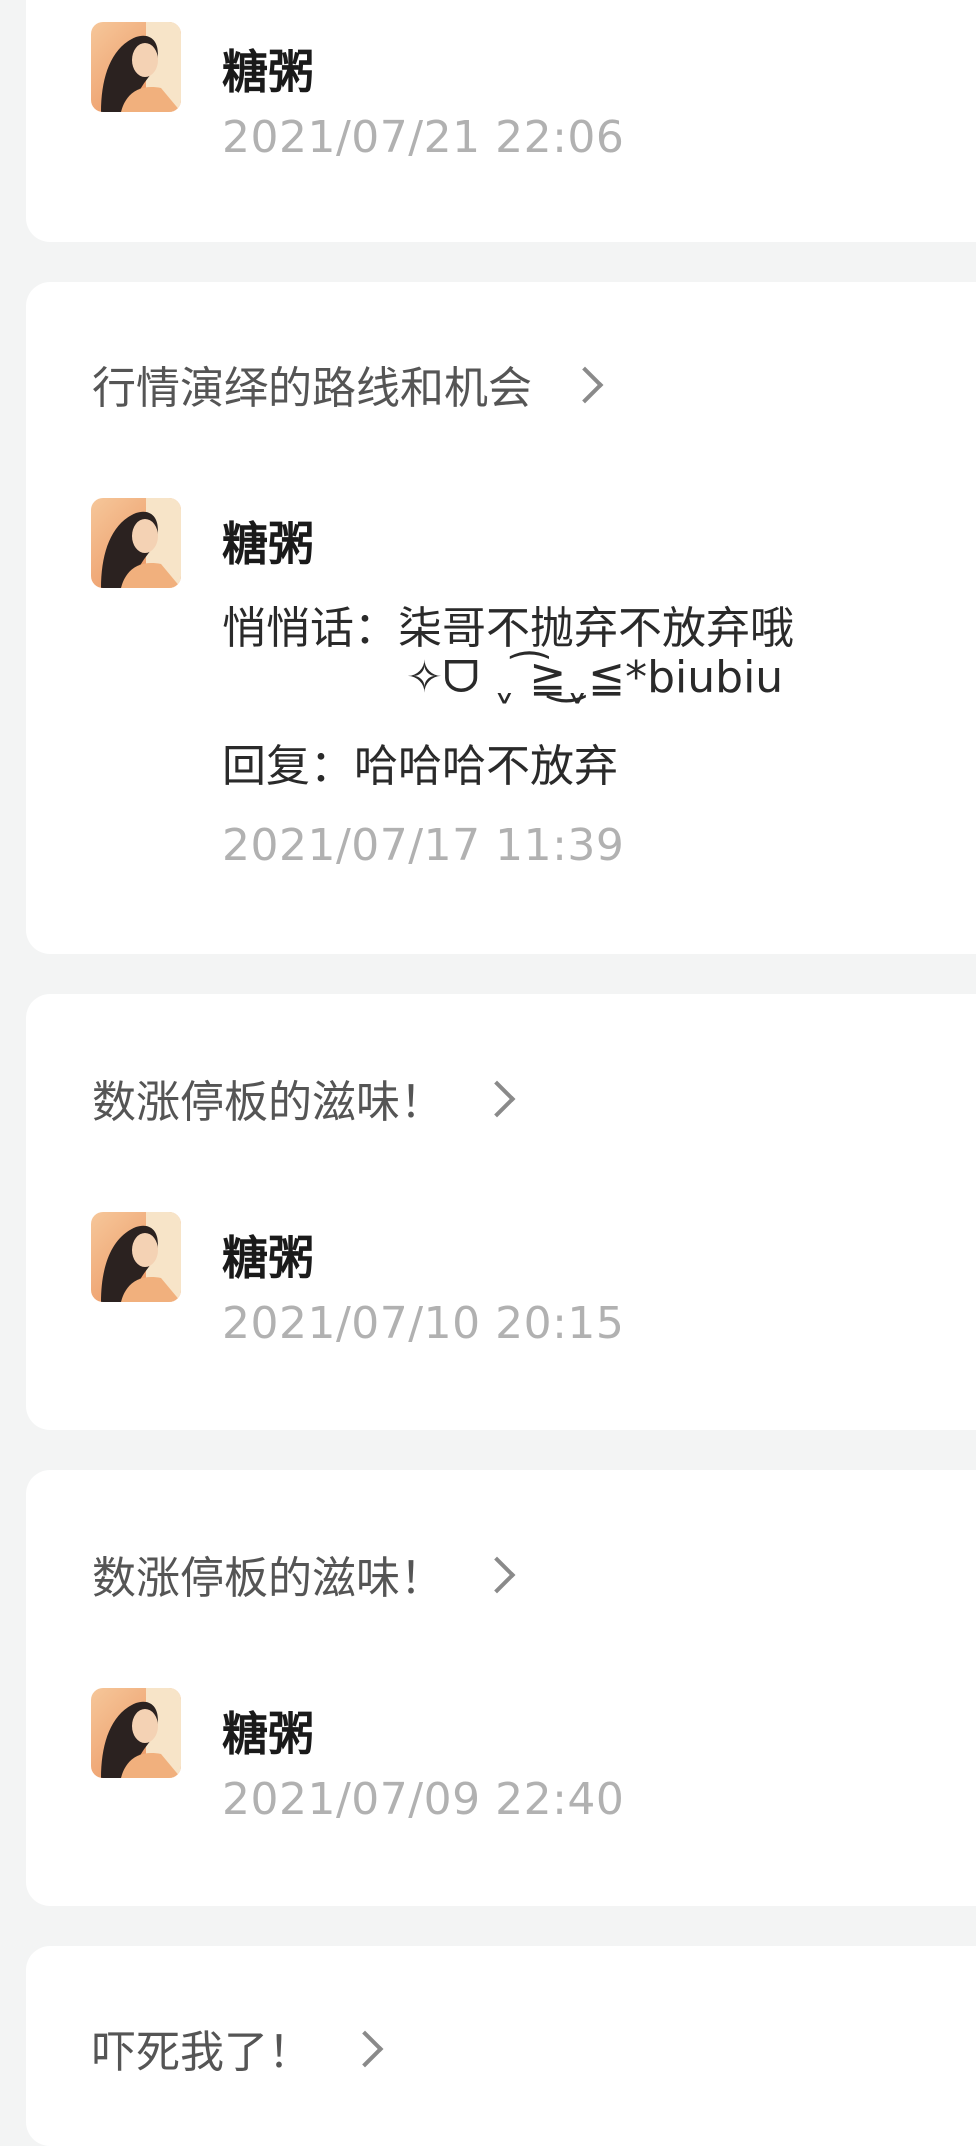  What do you see at coordinates (312, 388) in the screenshot?
I see `post-title: 行情演绎的路线和机会` at bounding box center [312, 388].